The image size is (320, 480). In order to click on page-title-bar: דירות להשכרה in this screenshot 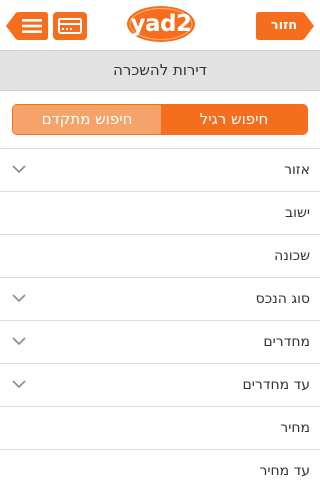, I will do `click(160, 70)`.